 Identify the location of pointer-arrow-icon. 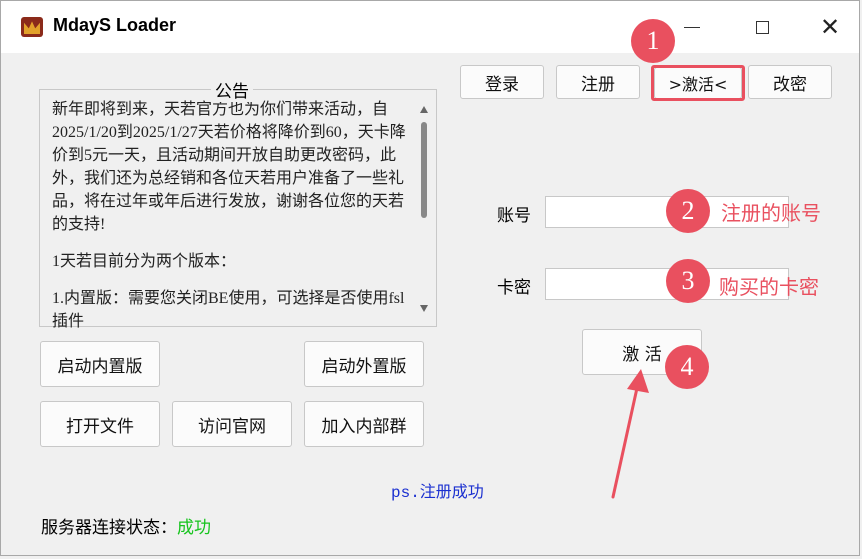
(630, 434).